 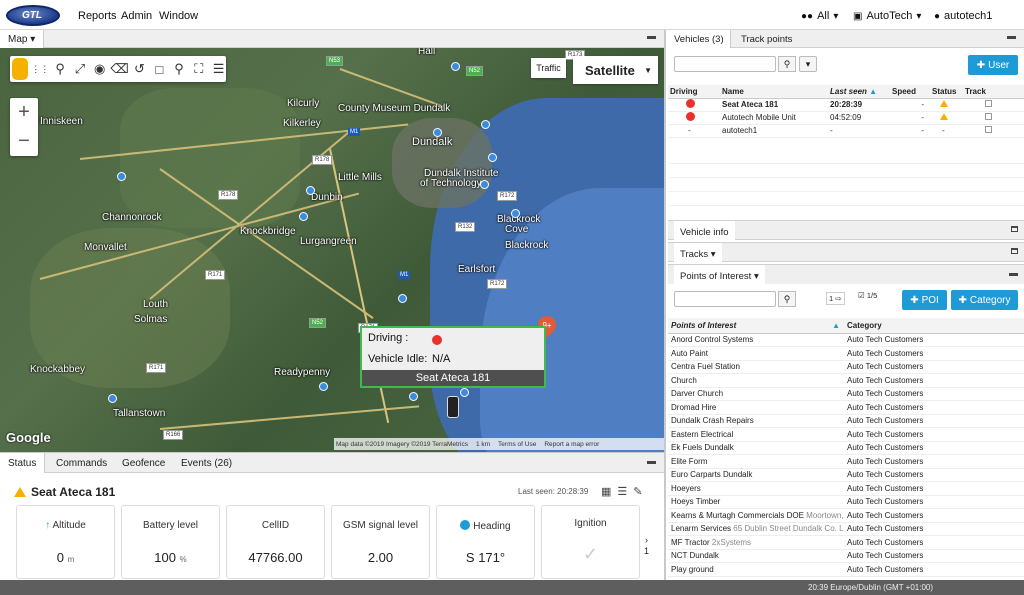 I want to click on search-icon: ⚲, so click(x=179, y=69).